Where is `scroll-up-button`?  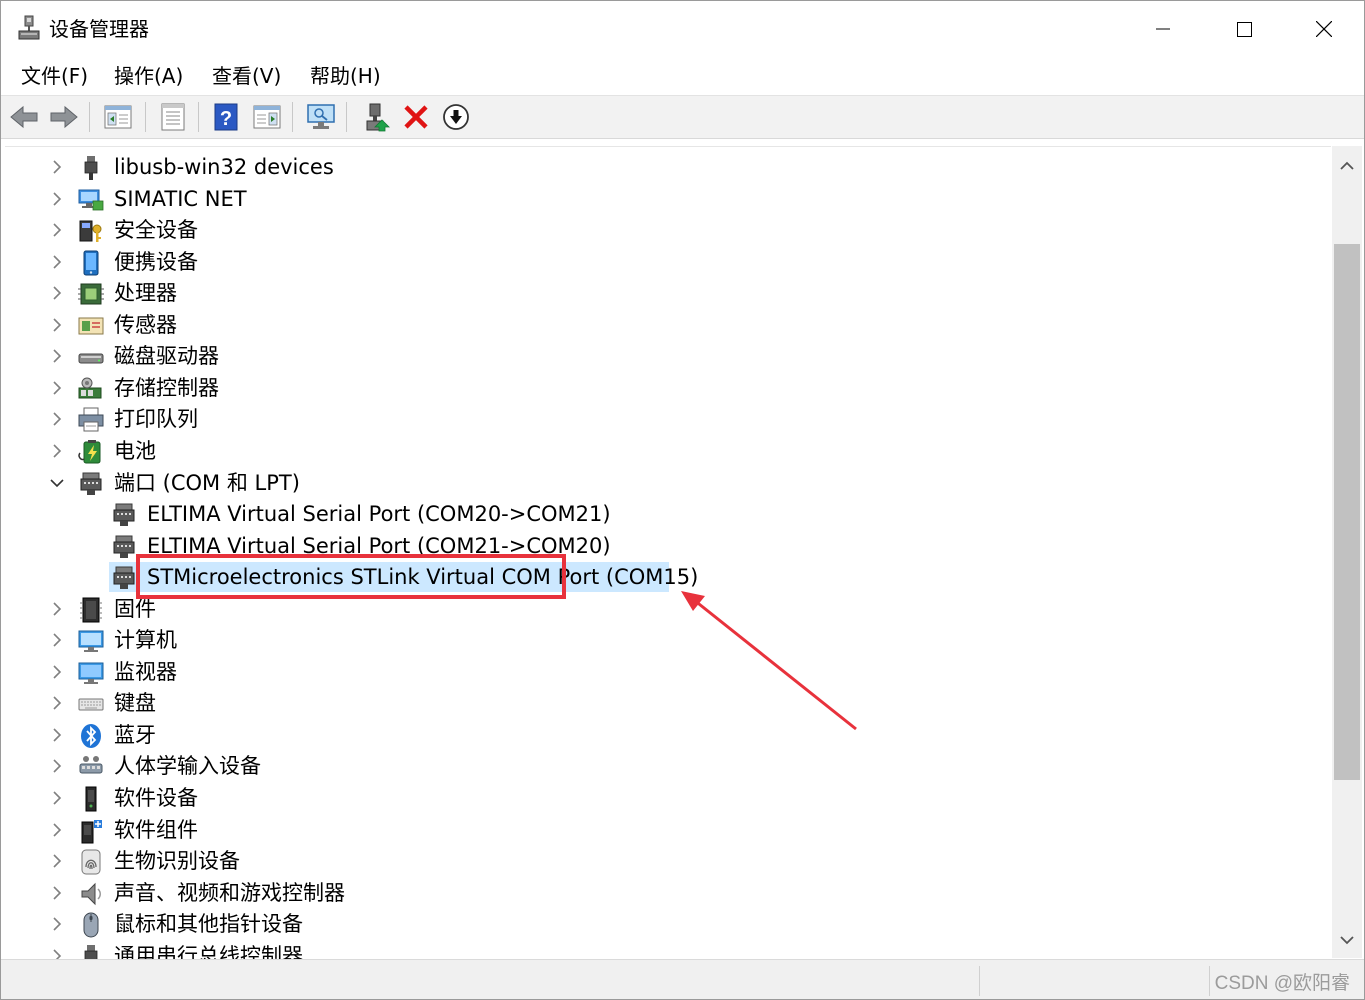 scroll-up-button is located at coordinates (1347, 166).